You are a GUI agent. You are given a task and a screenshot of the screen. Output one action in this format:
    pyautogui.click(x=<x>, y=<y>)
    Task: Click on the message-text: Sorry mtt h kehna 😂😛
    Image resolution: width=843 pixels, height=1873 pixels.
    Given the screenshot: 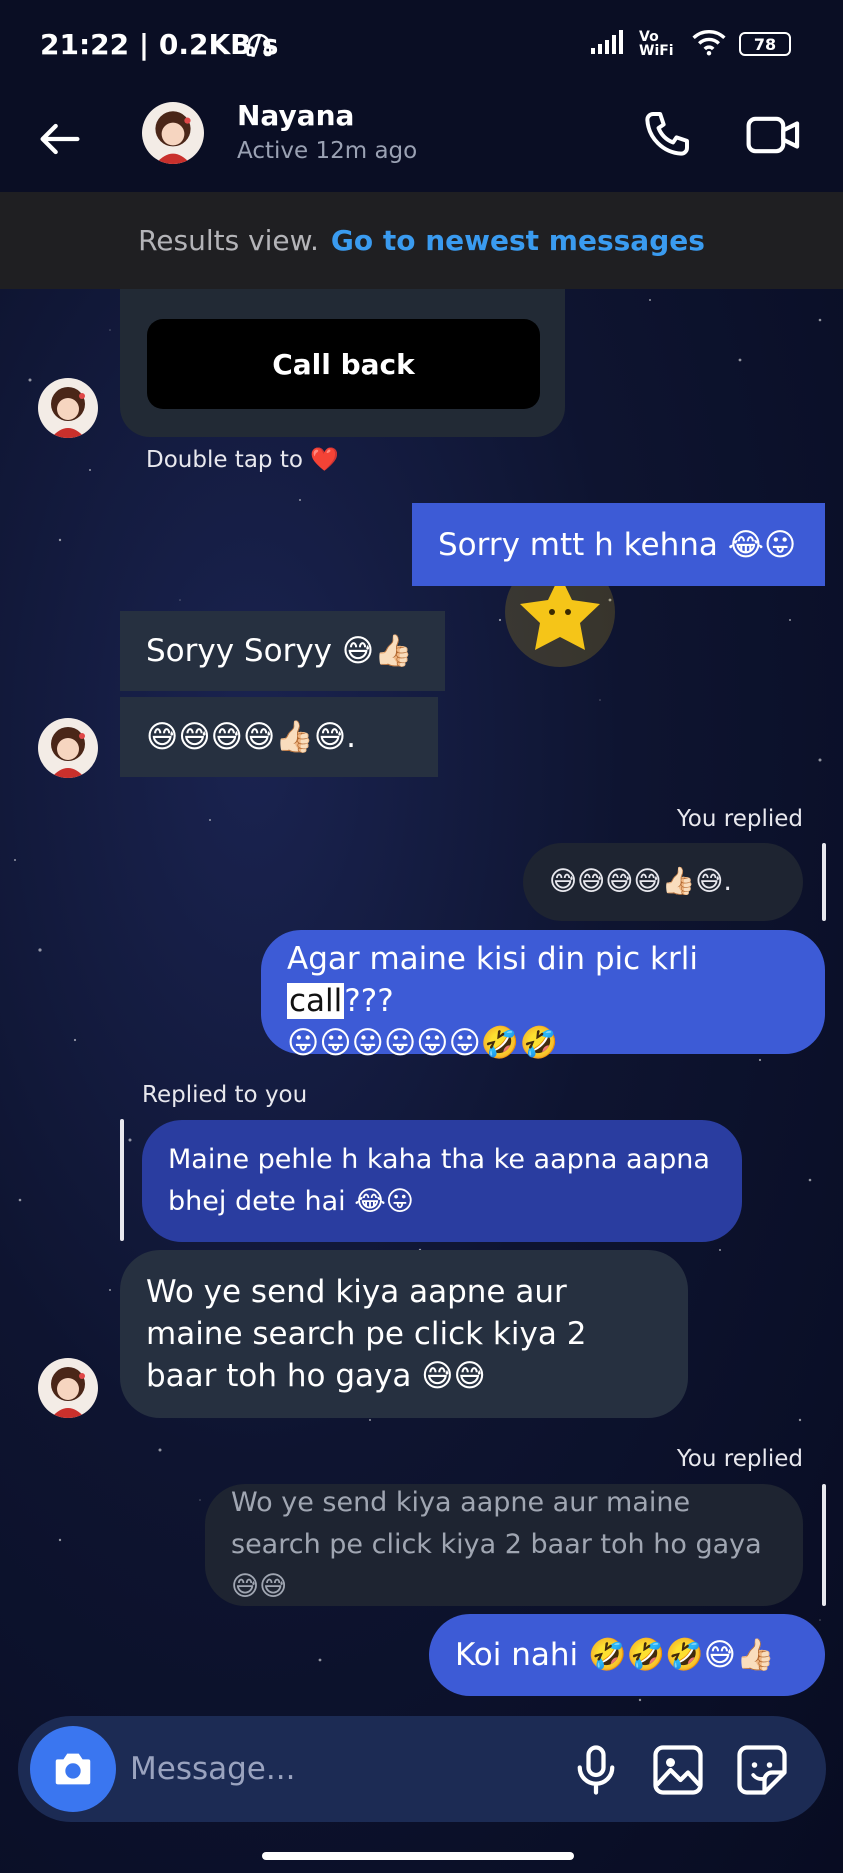 What is the action you would take?
    pyautogui.click(x=617, y=544)
    